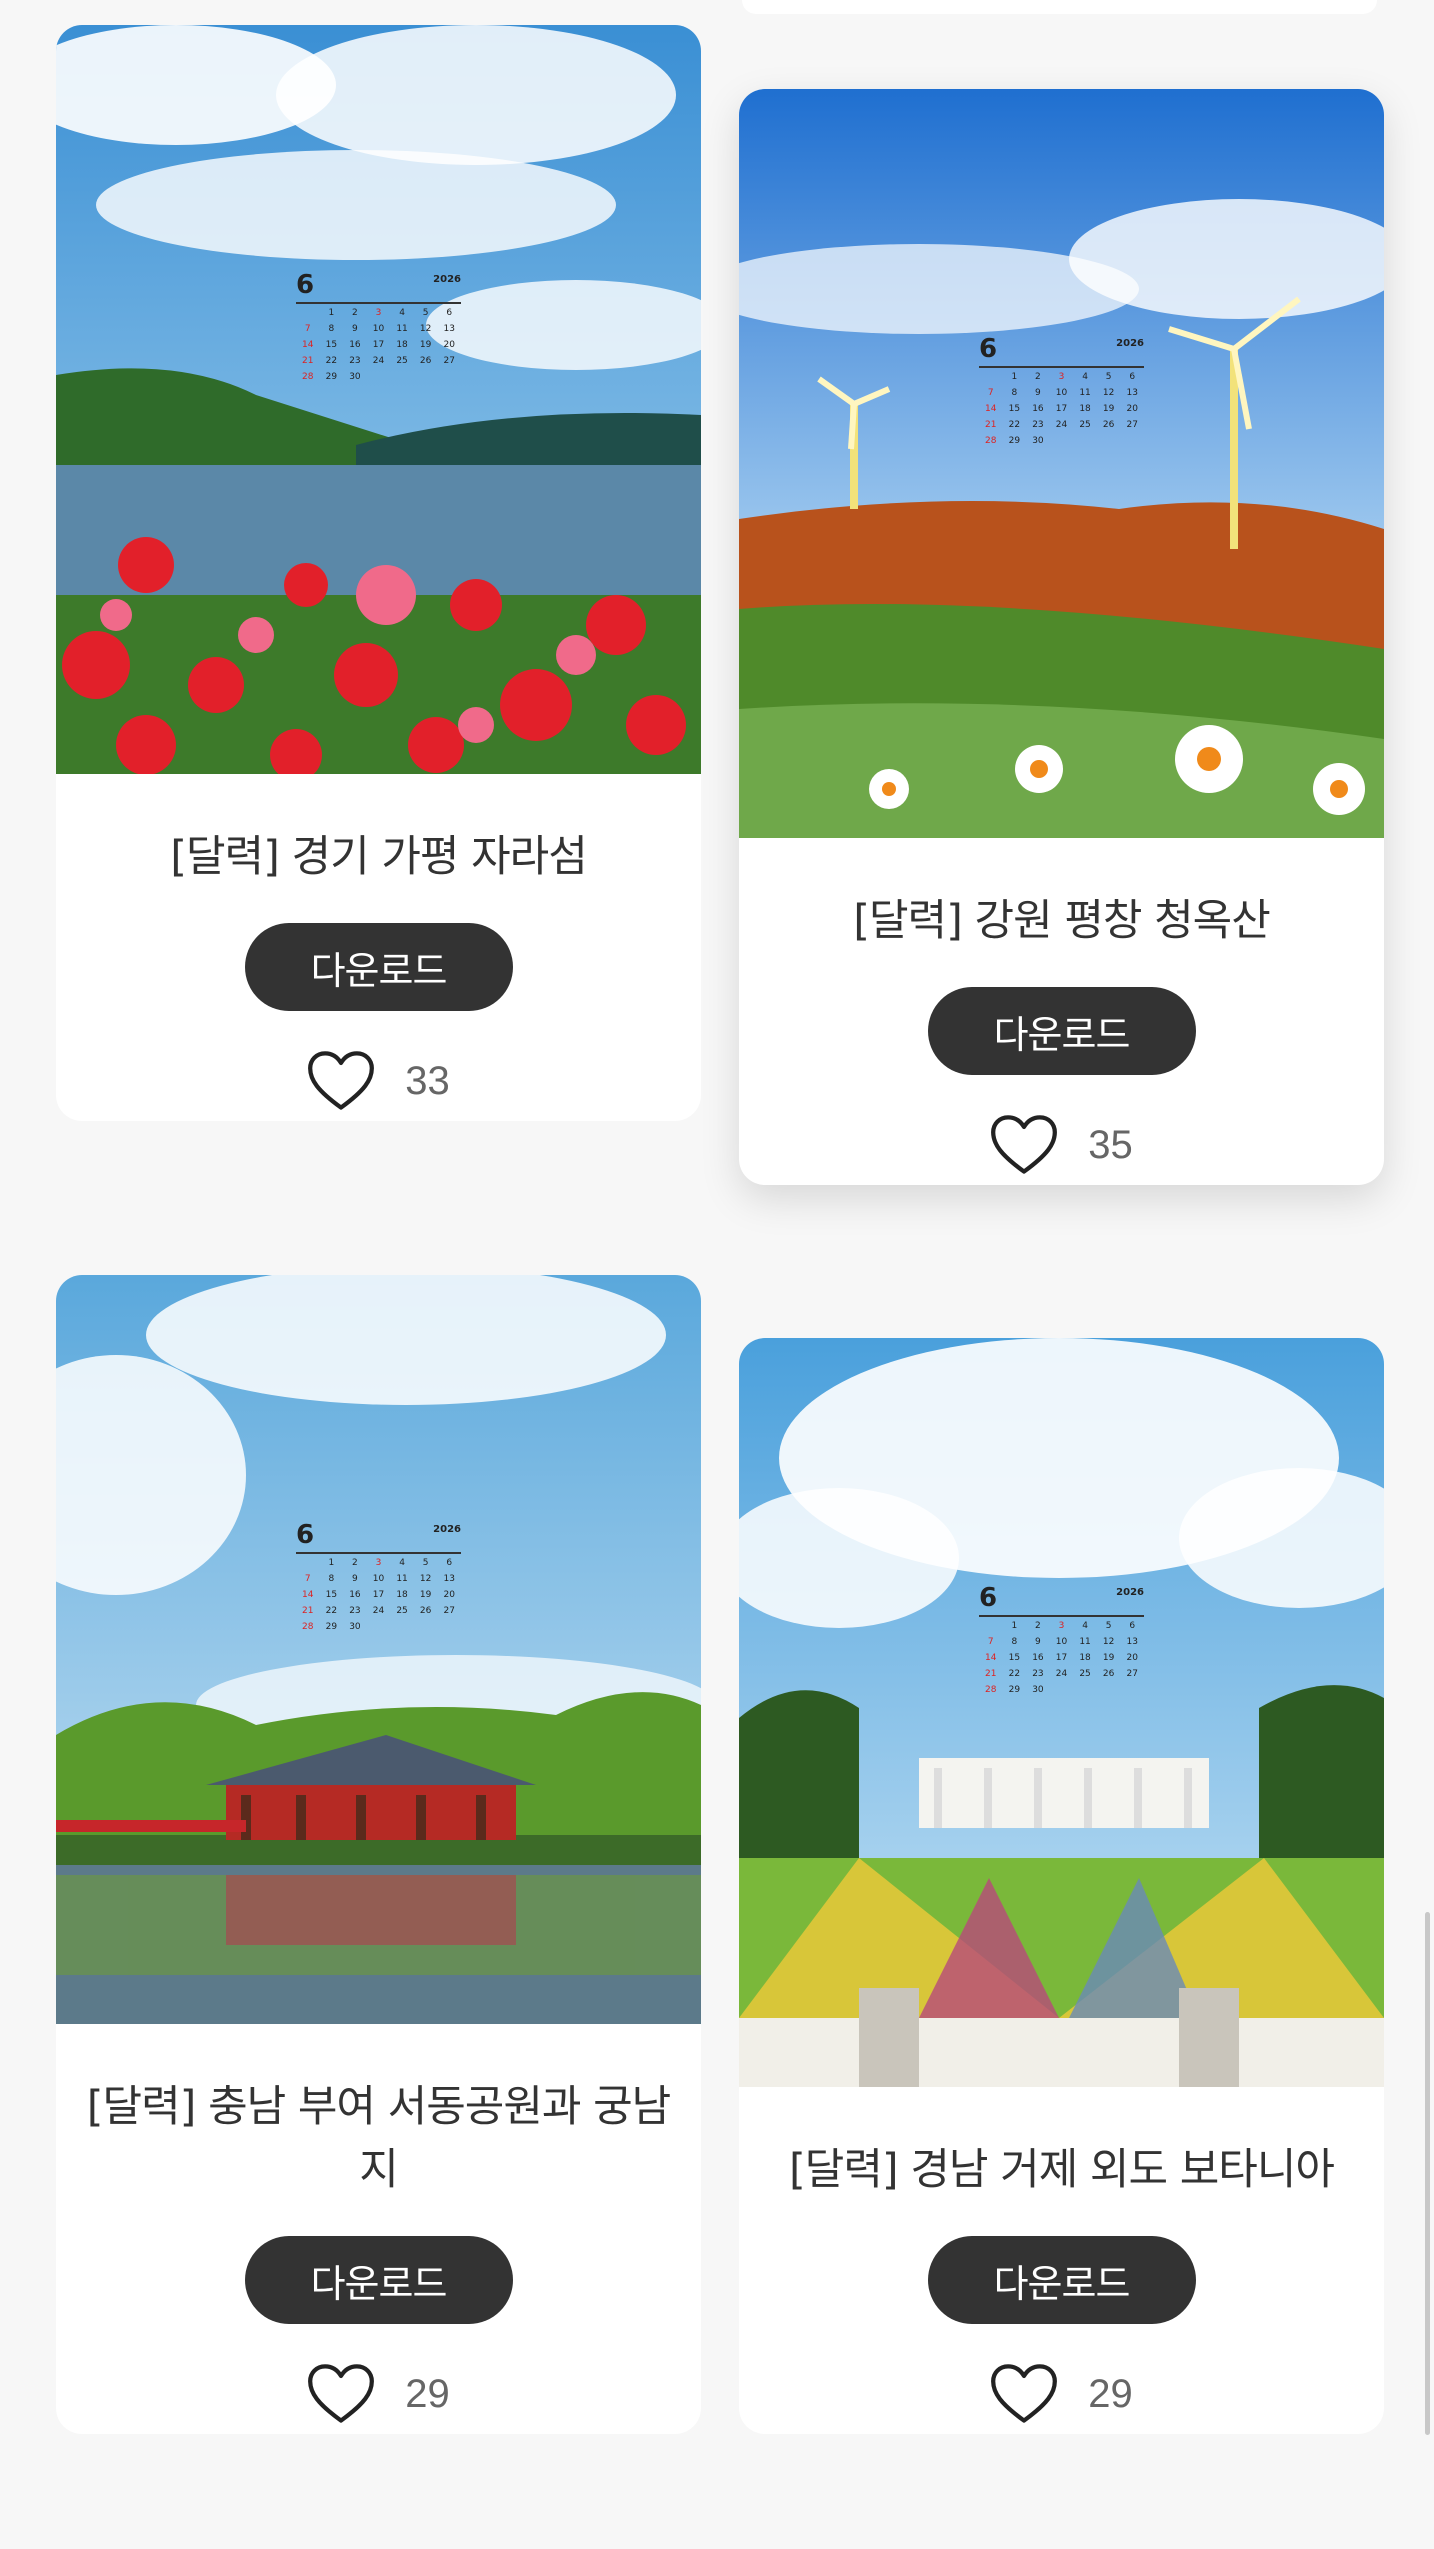 The height and width of the screenshot is (2549, 1434). Describe the element at coordinates (1110, 1144) in the screenshot. I see `like-count: 35` at that location.